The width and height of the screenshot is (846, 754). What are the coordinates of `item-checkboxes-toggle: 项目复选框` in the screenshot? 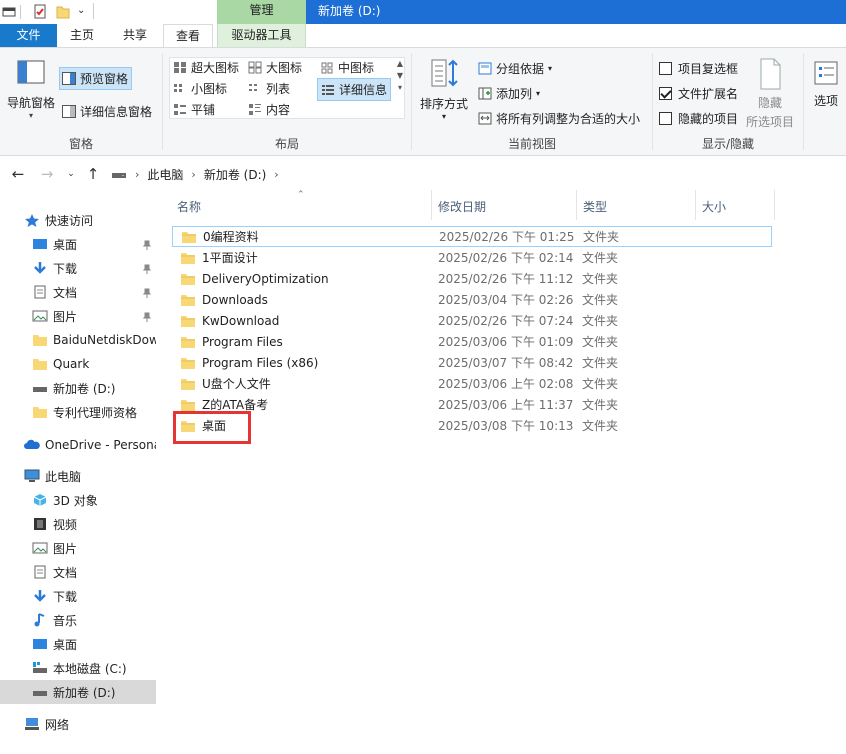 It's located at (698, 68).